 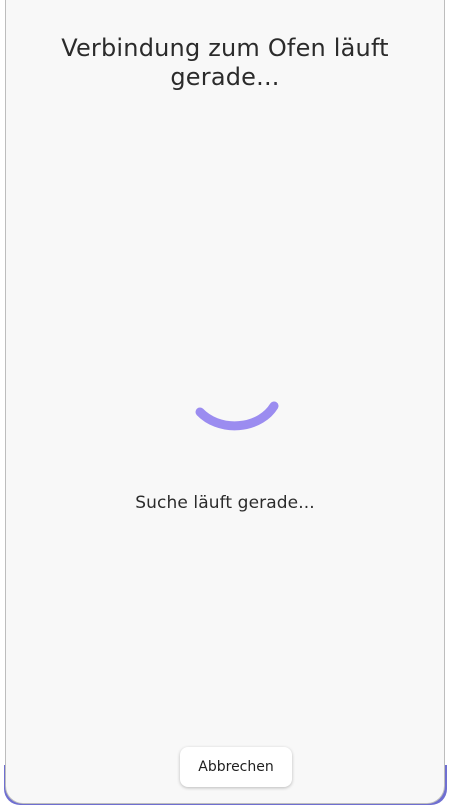 What do you see at coordinates (236, 767) in the screenshot?
I see `cancel-button: Abbrechen` at bounding box center [236, 767].